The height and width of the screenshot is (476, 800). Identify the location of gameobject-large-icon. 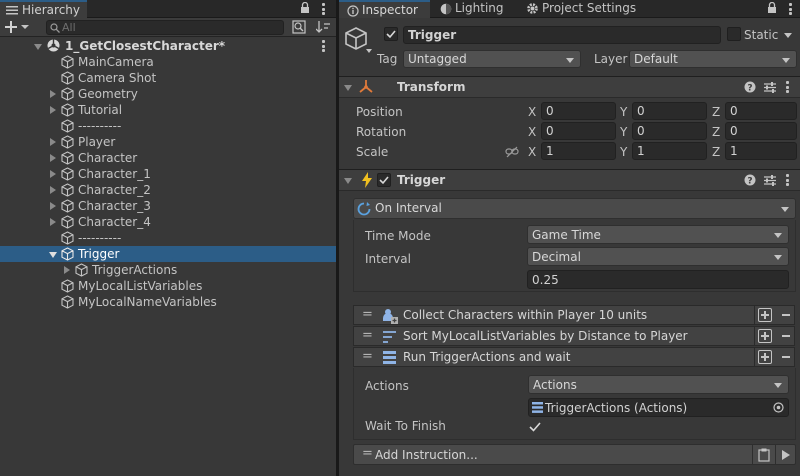
(358, 40).